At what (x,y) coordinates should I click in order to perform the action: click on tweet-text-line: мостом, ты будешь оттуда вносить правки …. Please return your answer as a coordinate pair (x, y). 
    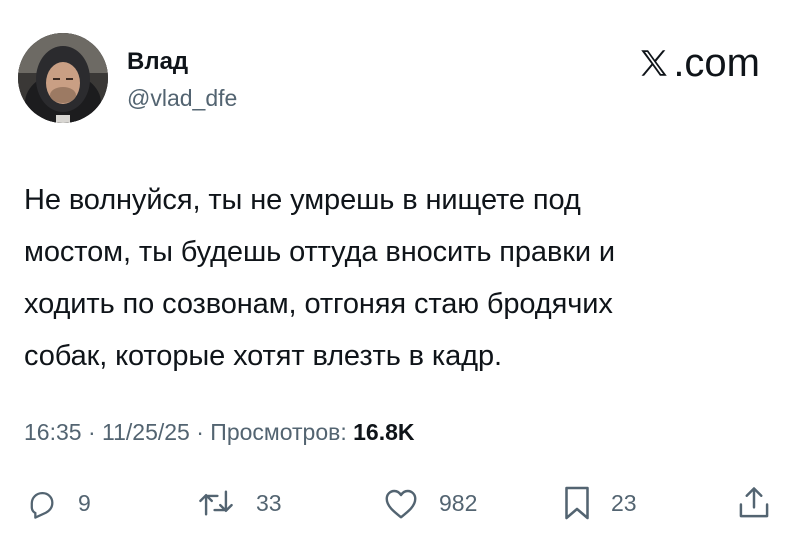
    Looking at the image, I should click on (320, 252).